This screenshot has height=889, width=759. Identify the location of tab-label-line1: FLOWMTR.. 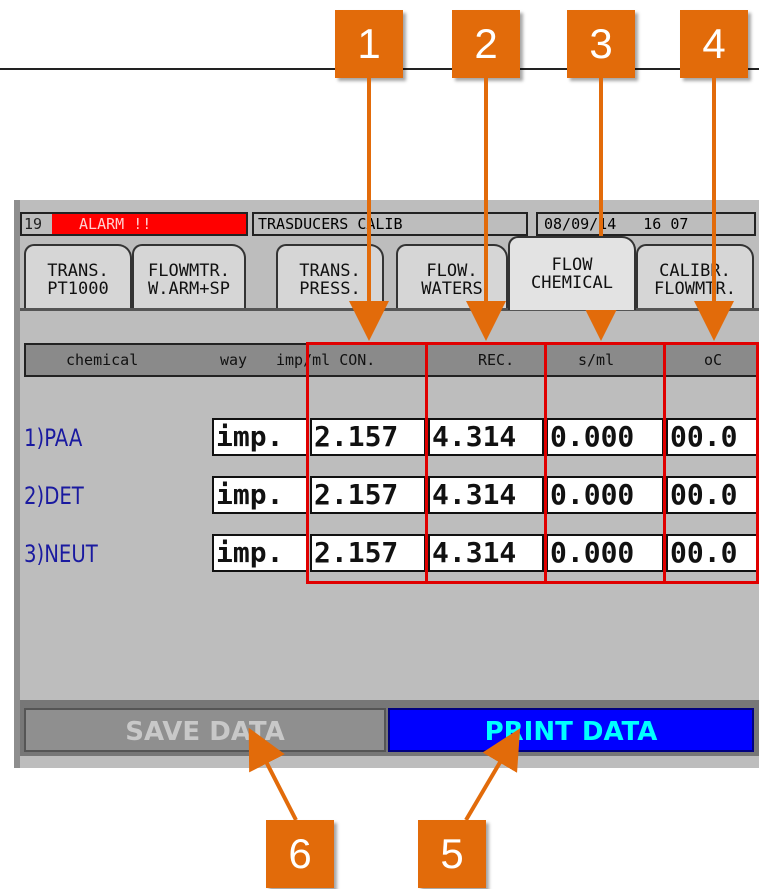
(189, 271).